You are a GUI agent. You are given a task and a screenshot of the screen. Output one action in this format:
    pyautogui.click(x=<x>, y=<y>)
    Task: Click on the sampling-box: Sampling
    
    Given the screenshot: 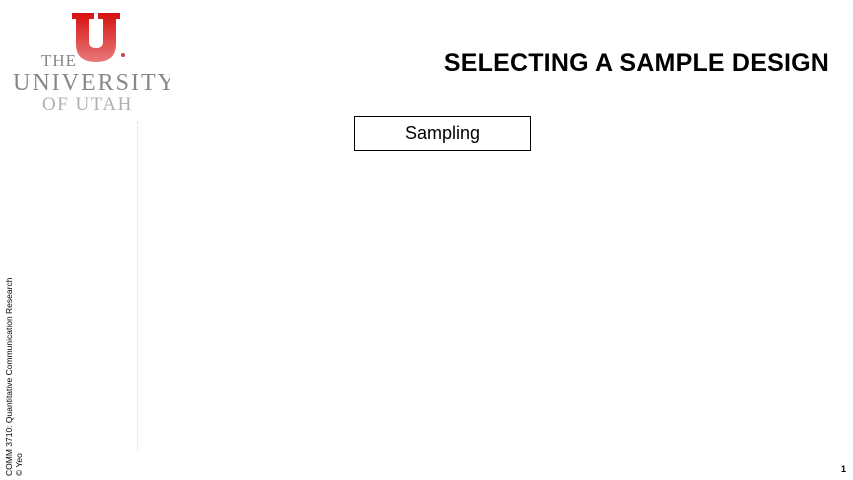 What is the action you would take?
    pyautogui.click(x=442, y=133)
    